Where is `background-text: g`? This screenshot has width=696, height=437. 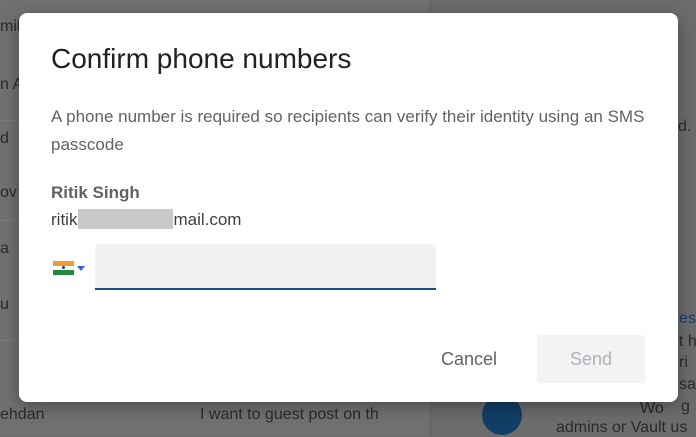 background-text: g is located at coordinates (685, 406).